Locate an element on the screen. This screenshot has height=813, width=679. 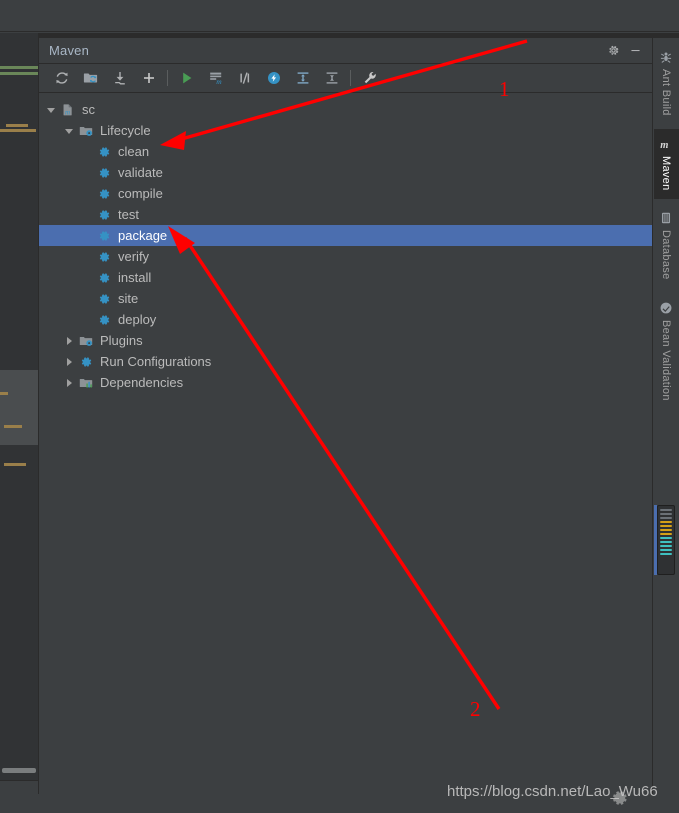
stripe-icon: m is located at coordinates (666, 144).